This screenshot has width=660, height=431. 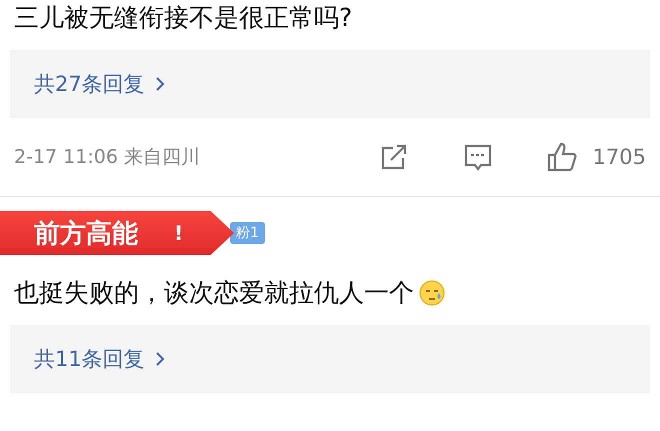 What do you see at coordinates (330, 293) in the screenshot?
I see `comment-text: 也挺失败的，谈次恋爱就拉仇人一个` at bounding box center [330, 293].